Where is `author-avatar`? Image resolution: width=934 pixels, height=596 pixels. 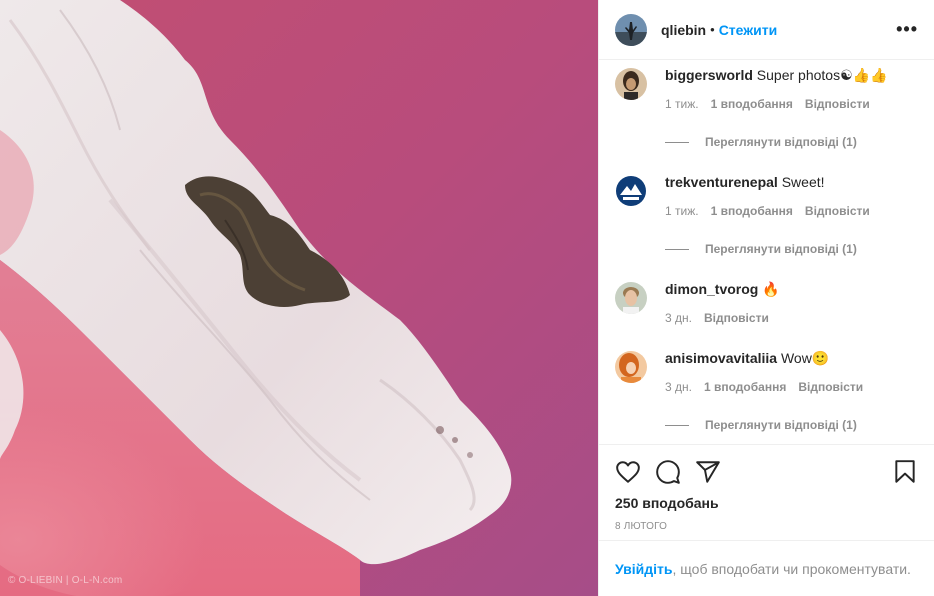
author-avatar is located at coordinates (631, 29).